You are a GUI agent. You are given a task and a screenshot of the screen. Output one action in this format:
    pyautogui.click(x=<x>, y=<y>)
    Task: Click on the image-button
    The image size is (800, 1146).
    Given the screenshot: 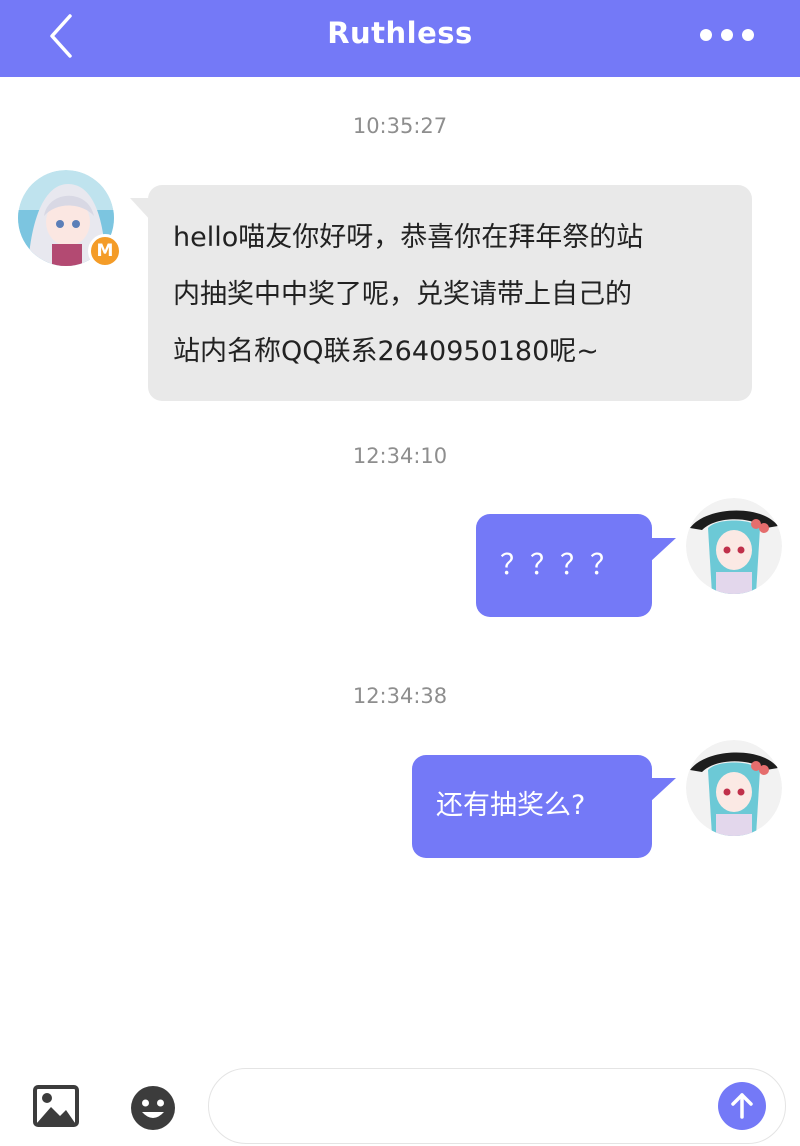 What is the action you would take?
    pyautogui.click(x=56, y=1106)
    